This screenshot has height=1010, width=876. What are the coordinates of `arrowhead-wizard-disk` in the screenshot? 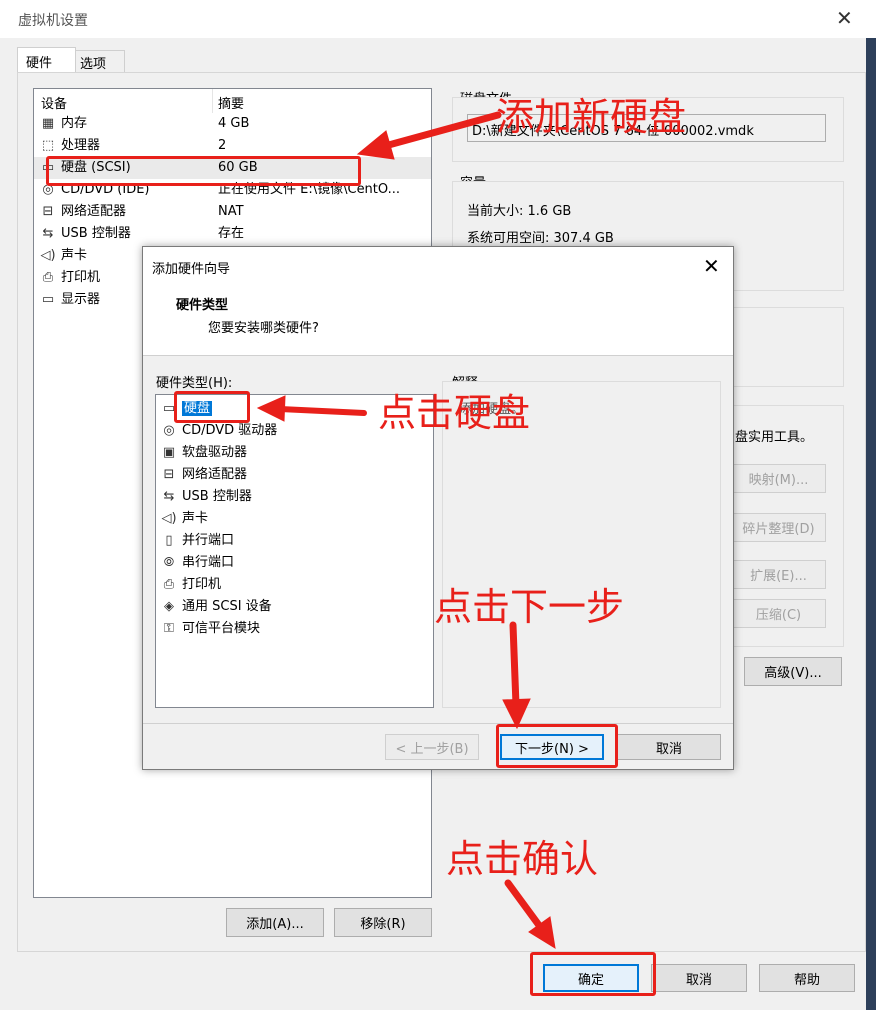 It's located at (271, 408).